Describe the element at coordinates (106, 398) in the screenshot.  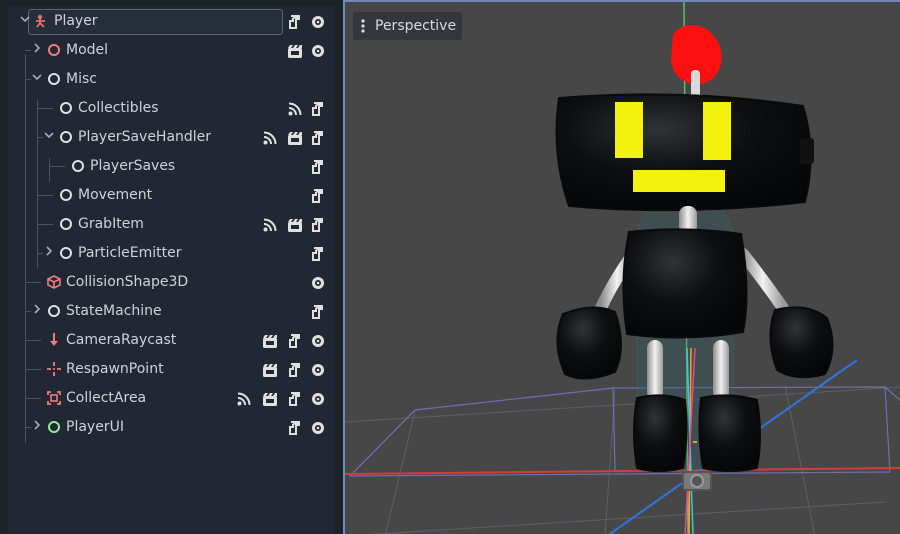
I see `node-name-label: CollectArea` at that location.